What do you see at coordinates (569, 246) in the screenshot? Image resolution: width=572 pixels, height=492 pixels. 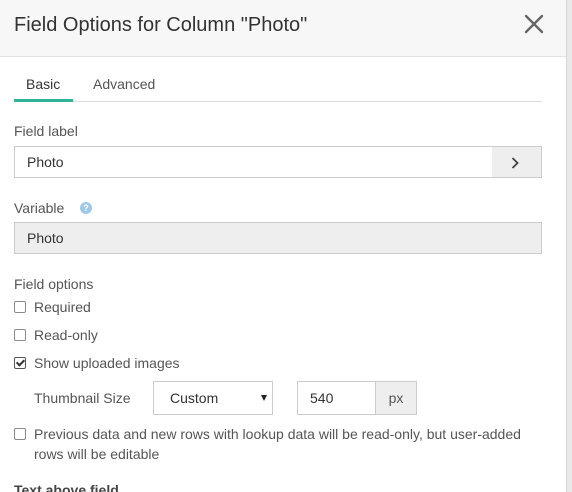 I see `scrollbar-edge` at bounding box center [569, 246].